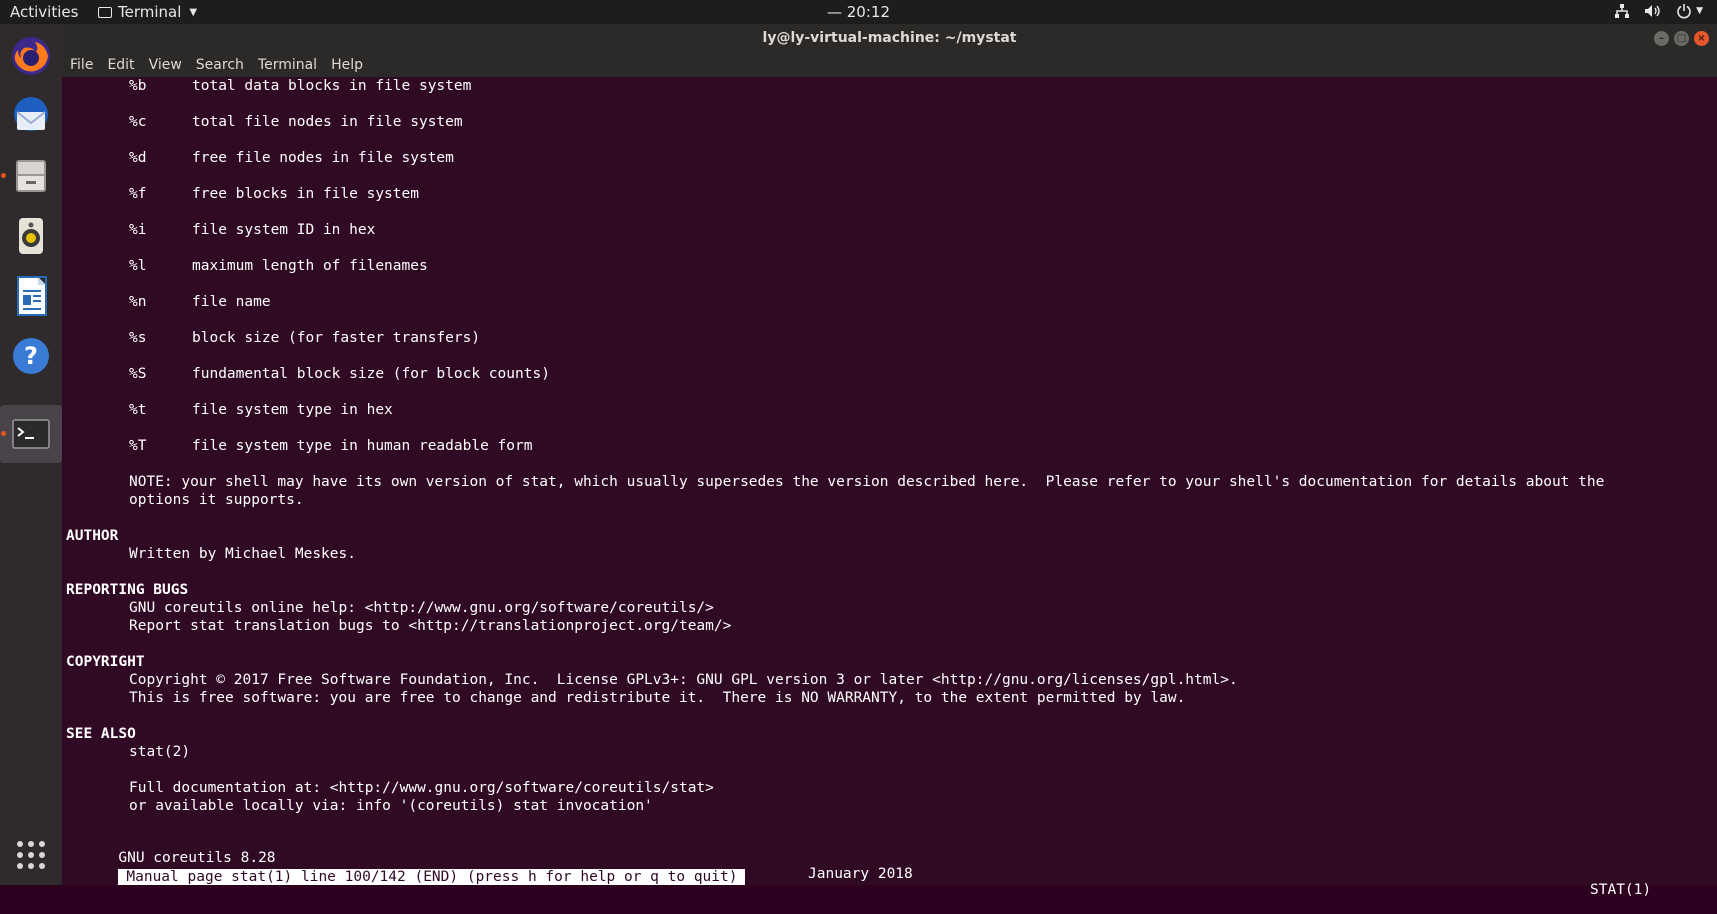  I want to click on window-title: ly@ly-virtual-machine: ~/mystat, so click(889, 38).